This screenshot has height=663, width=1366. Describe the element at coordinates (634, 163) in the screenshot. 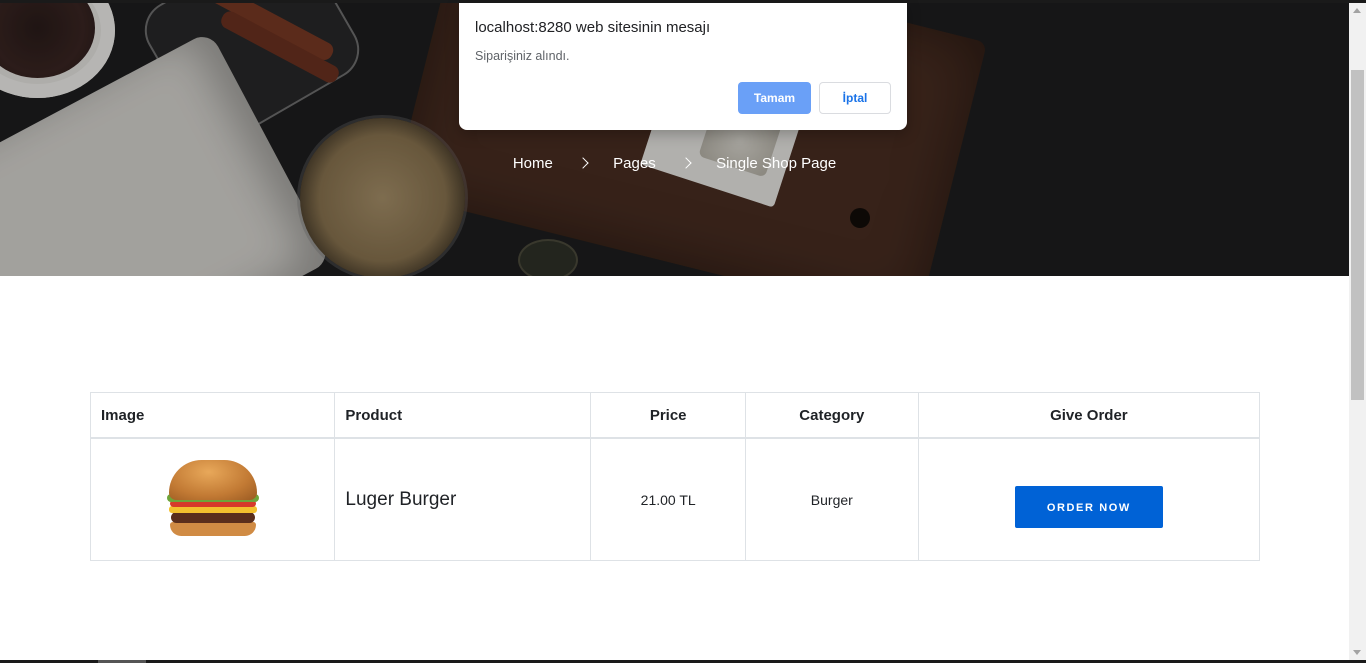

I see `breadcrumb-pages-link: Pages` at that location.